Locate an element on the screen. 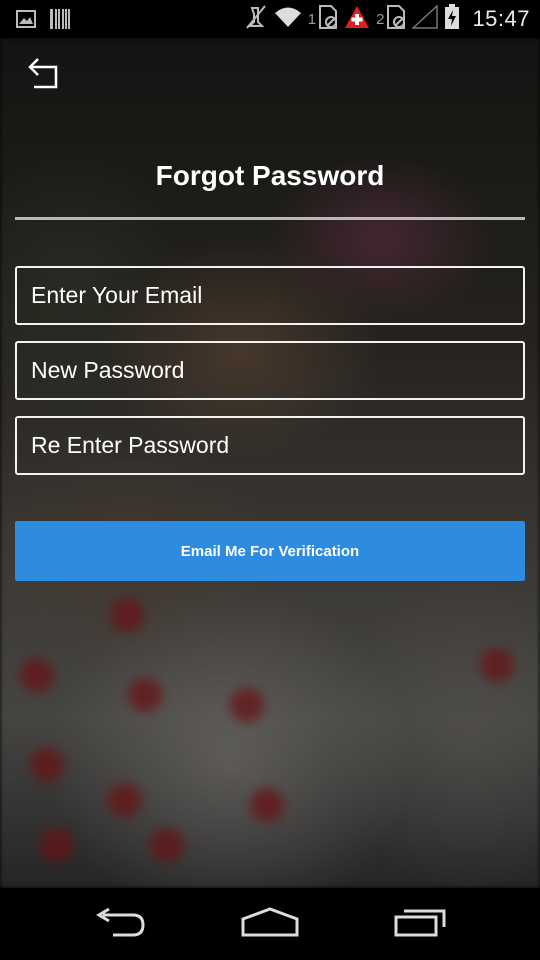 The height and width of the screenshot is (960, 540). recents-icon is located at coordinates (420, 924).